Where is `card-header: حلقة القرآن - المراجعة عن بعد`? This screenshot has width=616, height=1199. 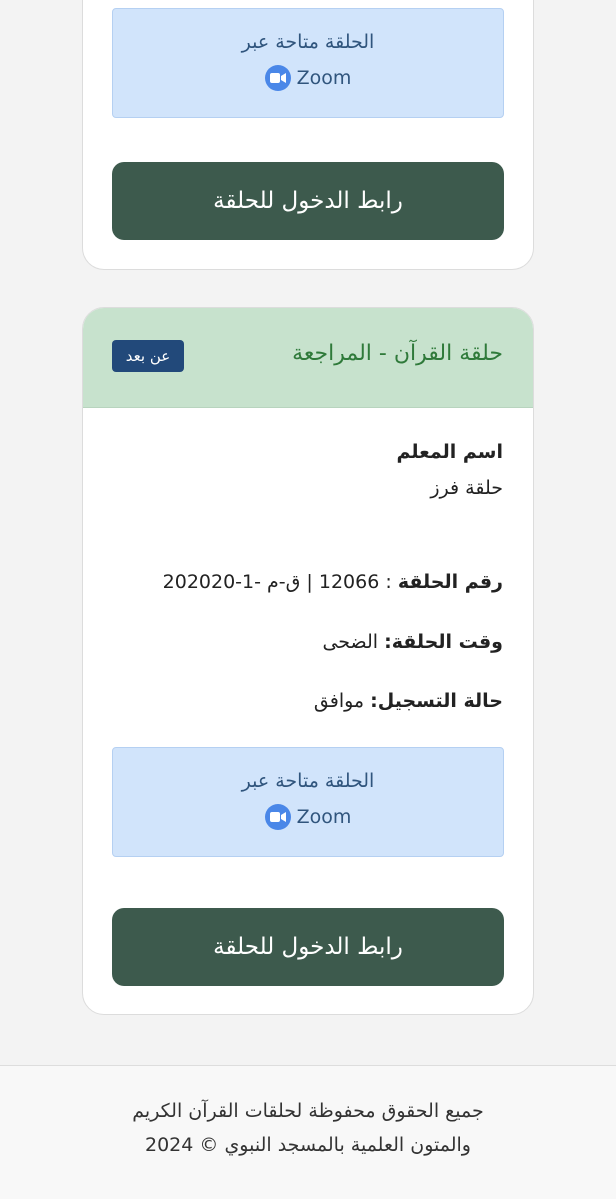
card-header: حلقة القرآن - المراجعة عن بعد is located at coordinates (308, 358).